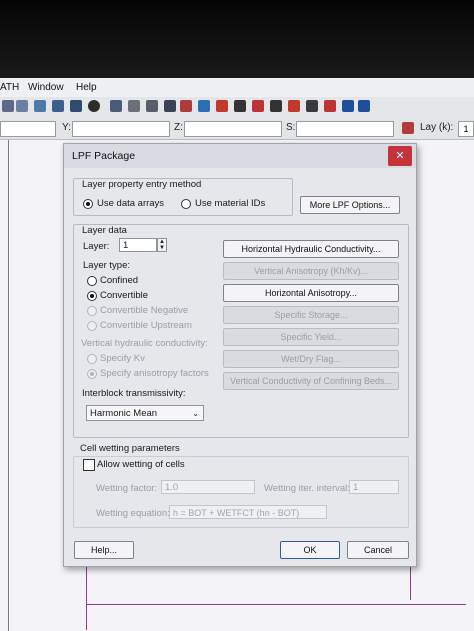 This screenshot has height=631, width=474. What do you see at coordinates (8, 385) in the screenshot?
I see `grid-line` at bounding box center [8, 385].